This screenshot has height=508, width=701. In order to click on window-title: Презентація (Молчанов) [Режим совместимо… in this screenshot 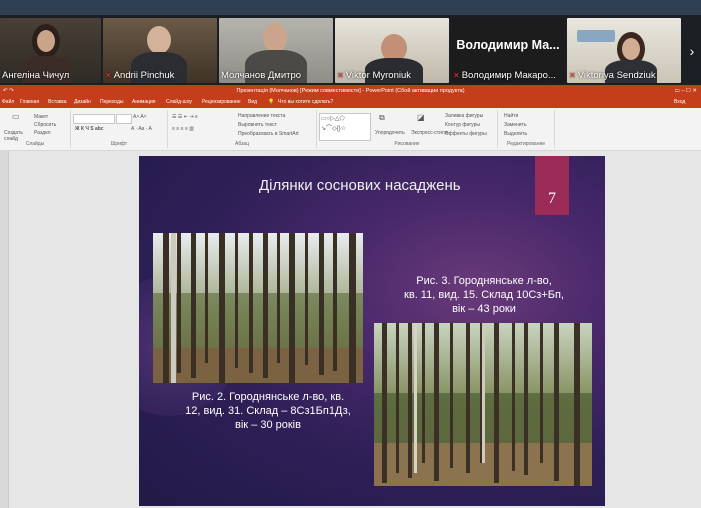, I will do `click(350, 91)`.